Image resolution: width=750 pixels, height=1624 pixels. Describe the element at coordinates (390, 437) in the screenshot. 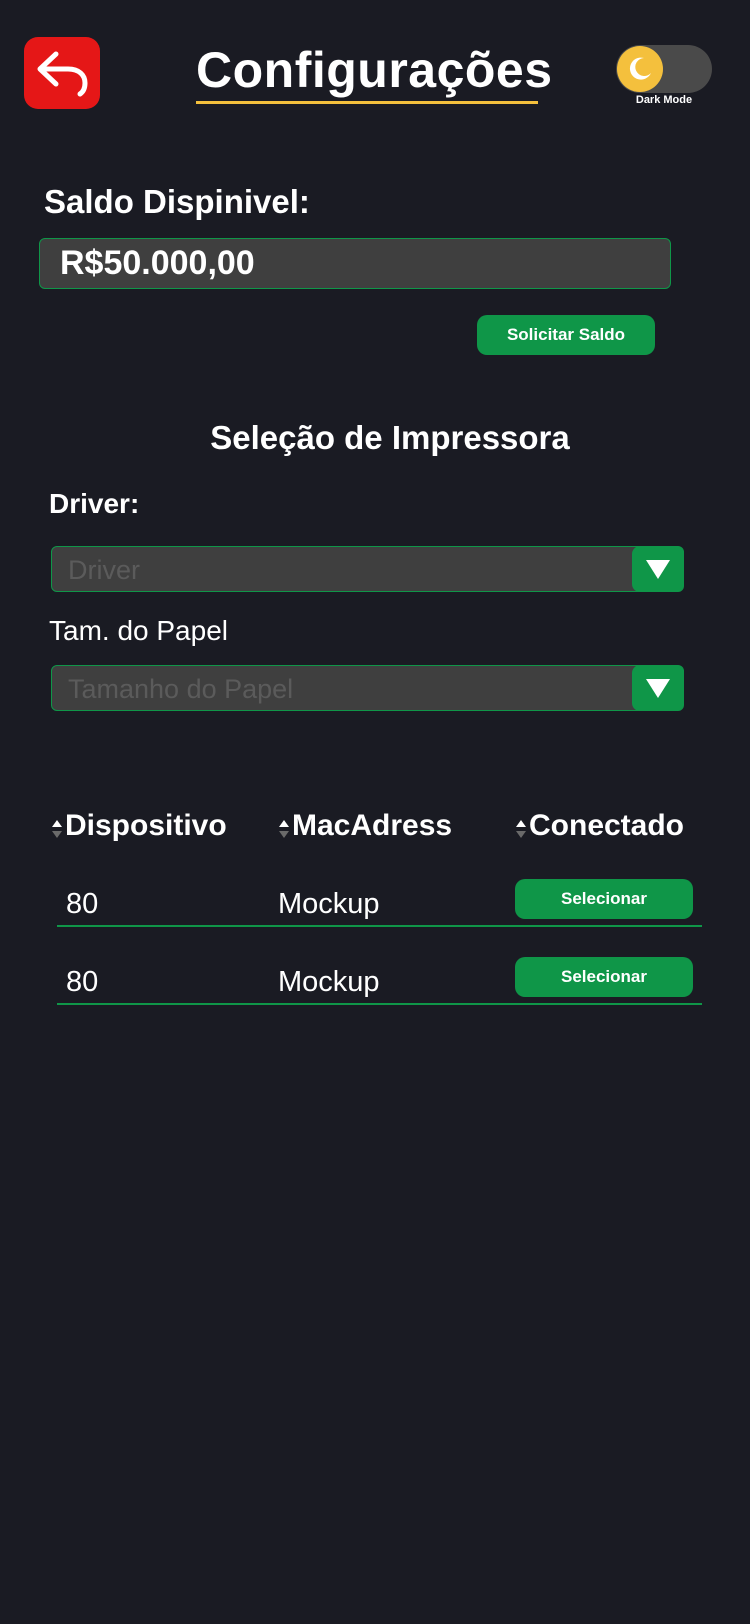

I see `printer-section-title: Seleção de Impressora` at that location.